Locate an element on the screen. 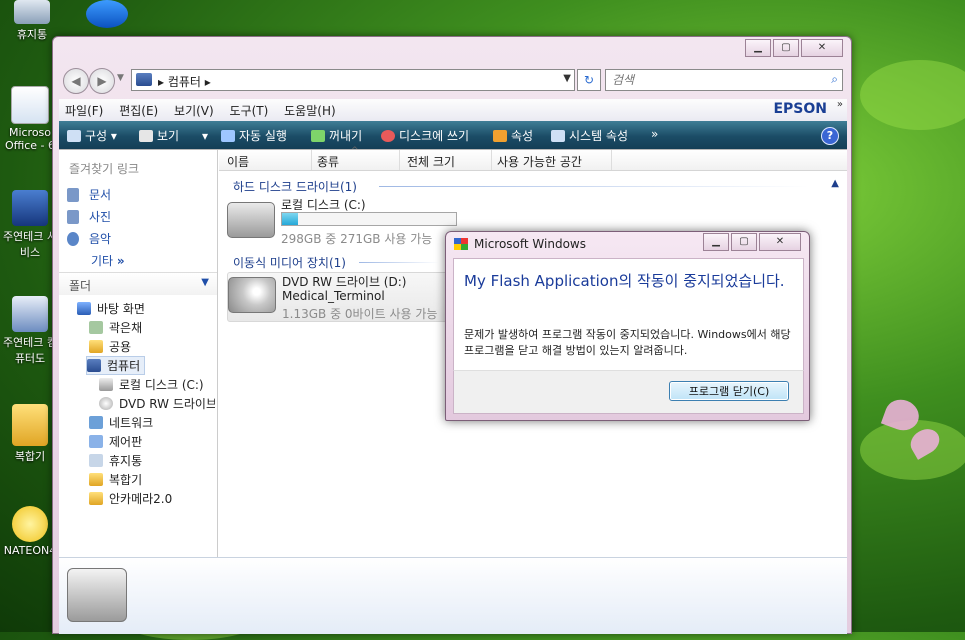  drive-name: 로컬 디스크 (C:) is located at coordinates (323, 205).